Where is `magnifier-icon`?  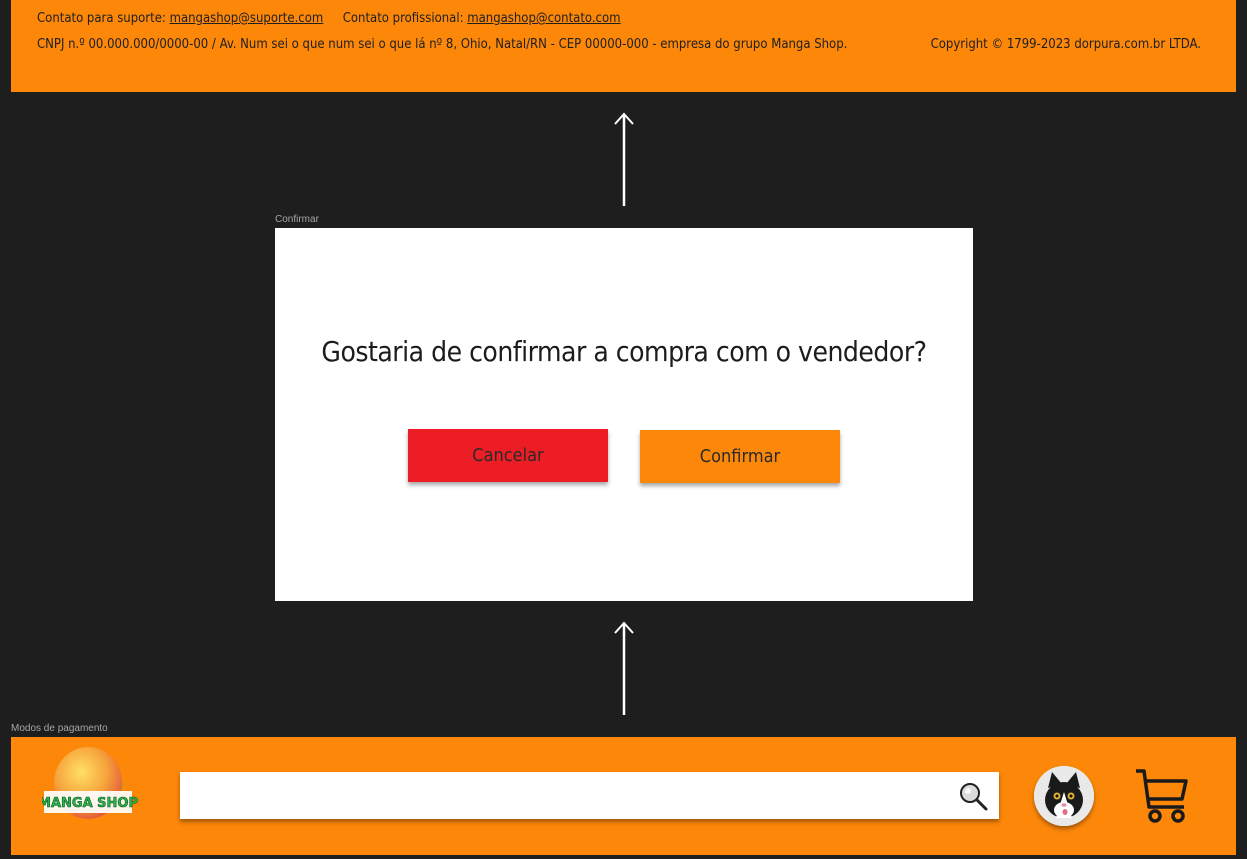
magnifier-icon is located at coordinates (973, 796).